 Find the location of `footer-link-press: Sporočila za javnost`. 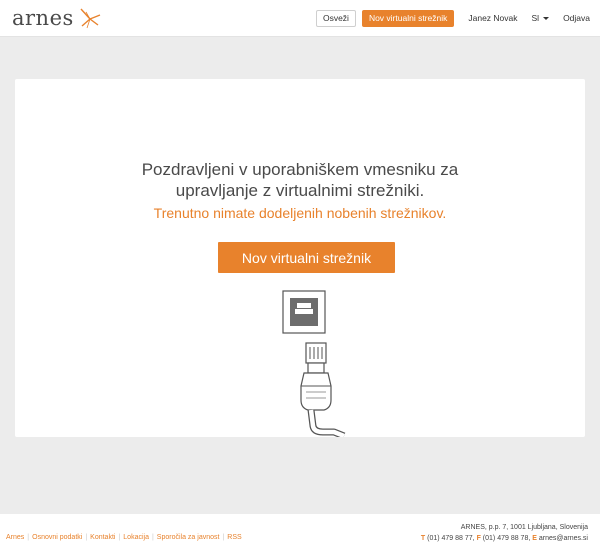

footer-link-press: Sporočila za javnost is located at coordinates (188, 537).